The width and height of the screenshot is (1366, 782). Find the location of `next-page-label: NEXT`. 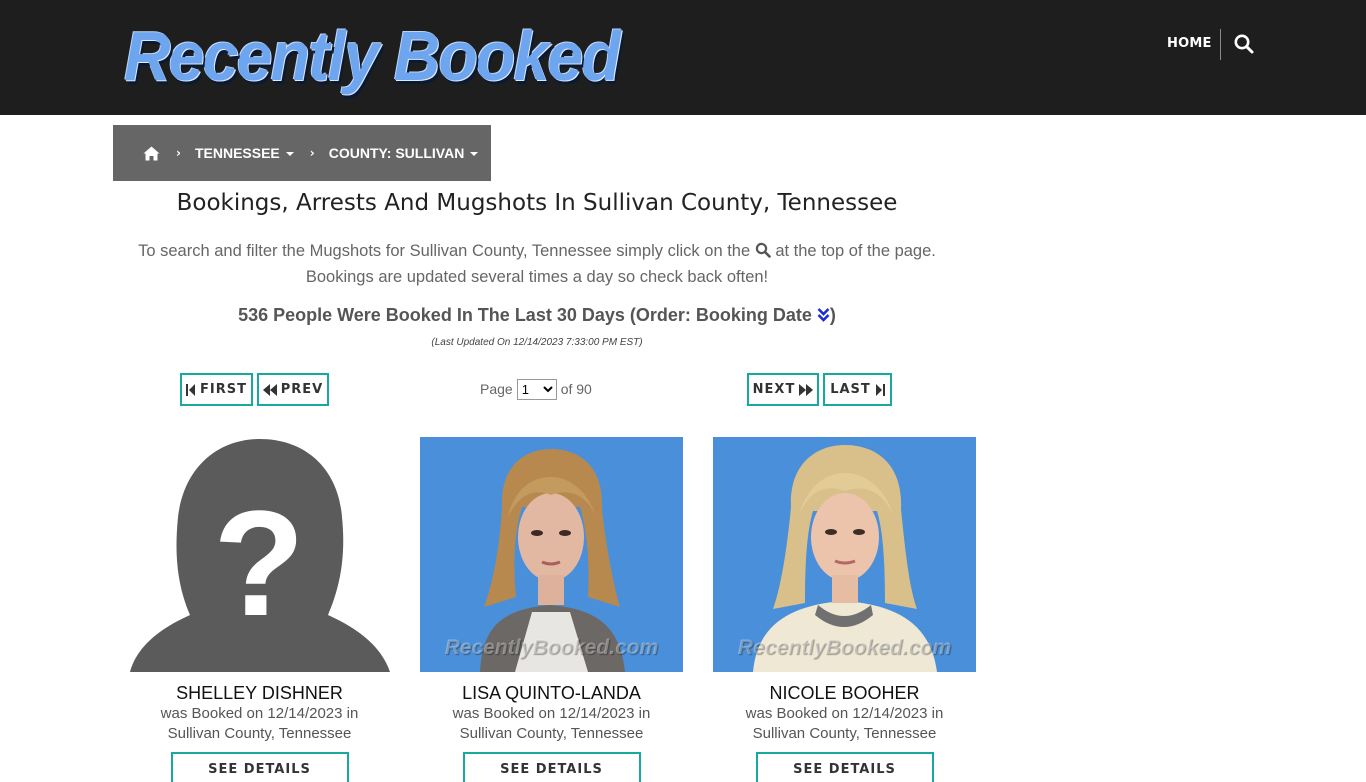

next-page-label: NEXT is located at coordinates (774, 389).